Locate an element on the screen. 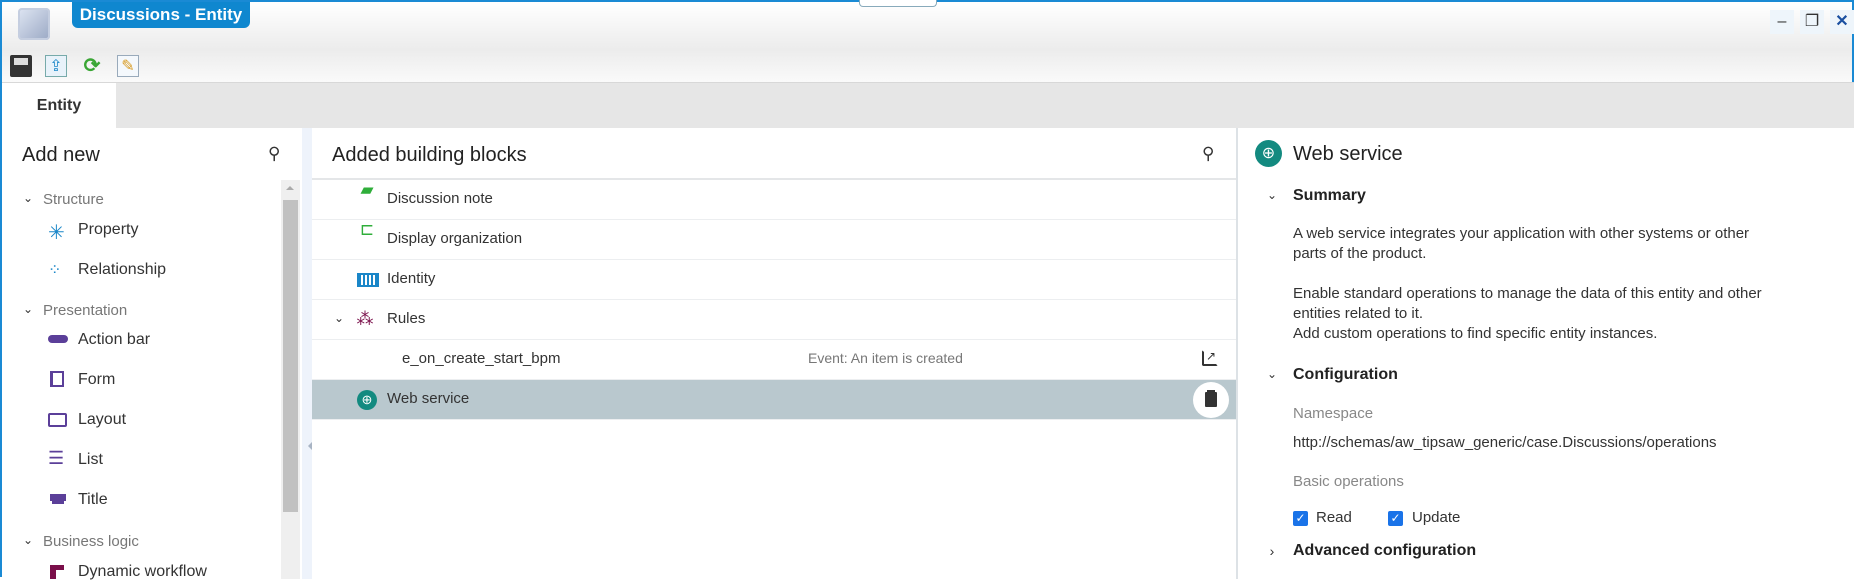 This screenshot has width=1854, height=581. tab-entity: Entity is located at coordinates (59, 106).